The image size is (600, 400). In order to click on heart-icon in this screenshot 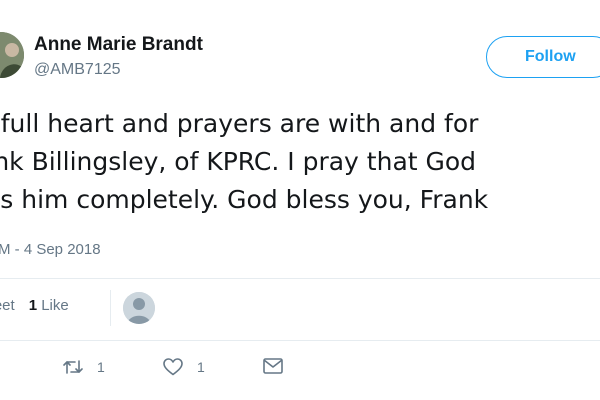, I will do `click(173, 367)`.